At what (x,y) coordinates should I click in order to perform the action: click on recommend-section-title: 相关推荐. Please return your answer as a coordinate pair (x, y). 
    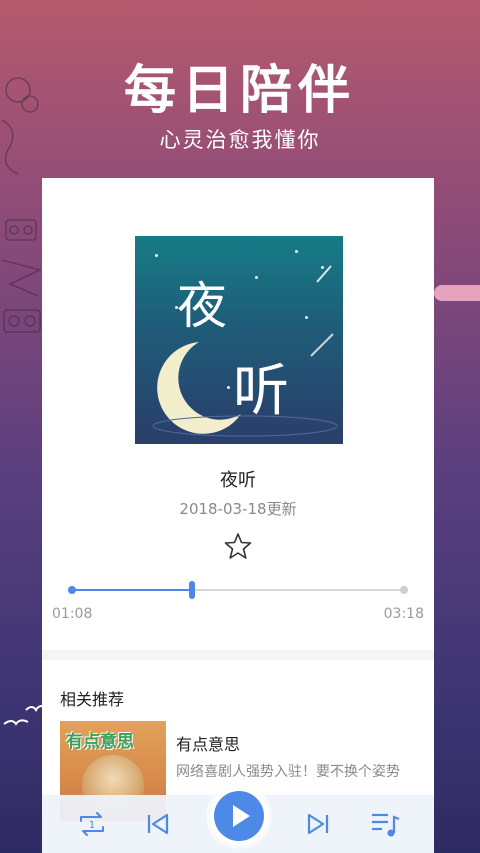
    Looking at the image, I should click on (92, 699).